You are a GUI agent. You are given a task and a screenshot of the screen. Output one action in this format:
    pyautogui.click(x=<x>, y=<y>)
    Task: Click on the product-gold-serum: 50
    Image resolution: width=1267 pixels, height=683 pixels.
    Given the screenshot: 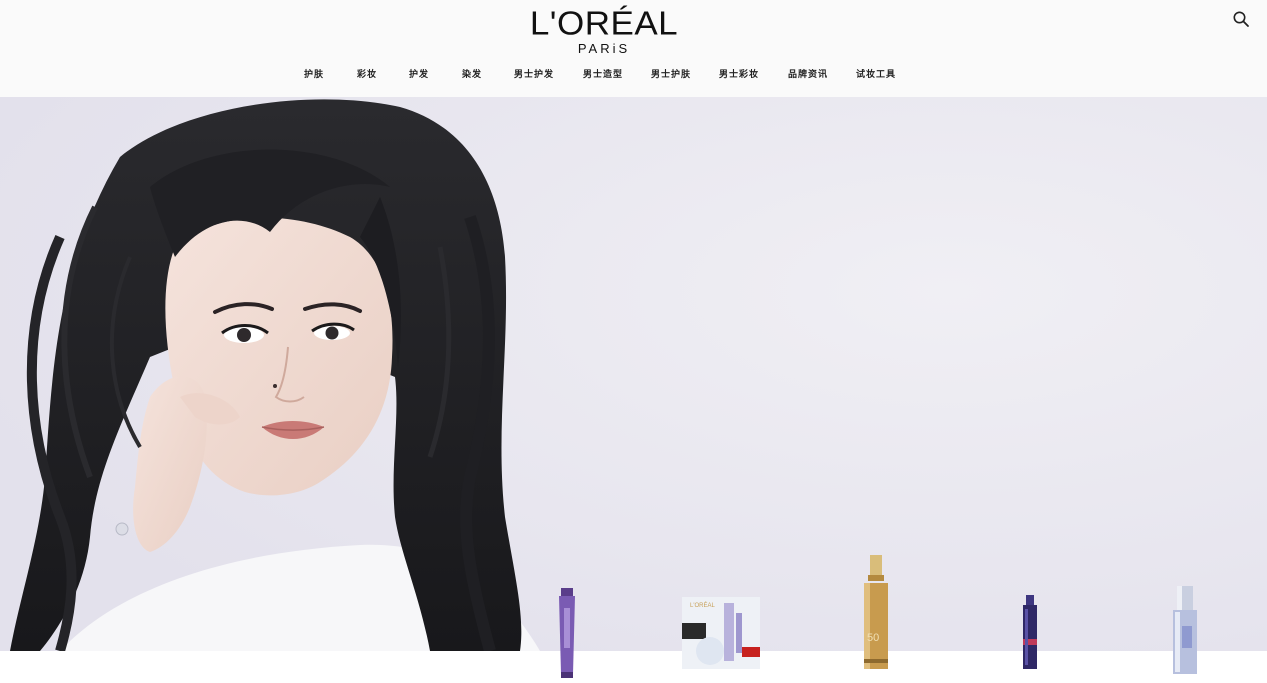 What is the action you would take?
    pyautogui.click(x=876, y=614)
    